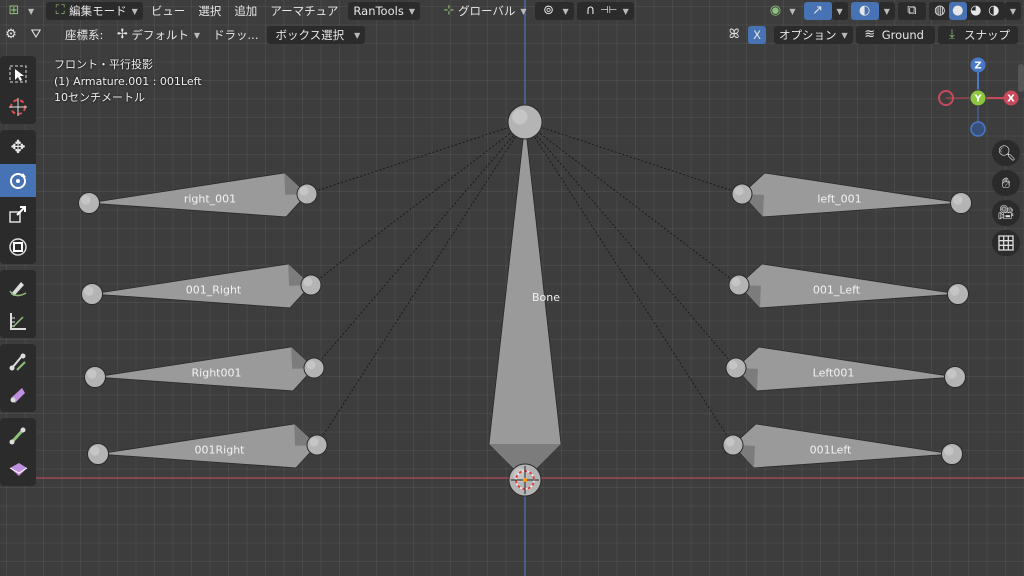 This screenshot has width=1024, height=576. I want to click on editor-type-button: ⊞ ▼, so click(19, 11).